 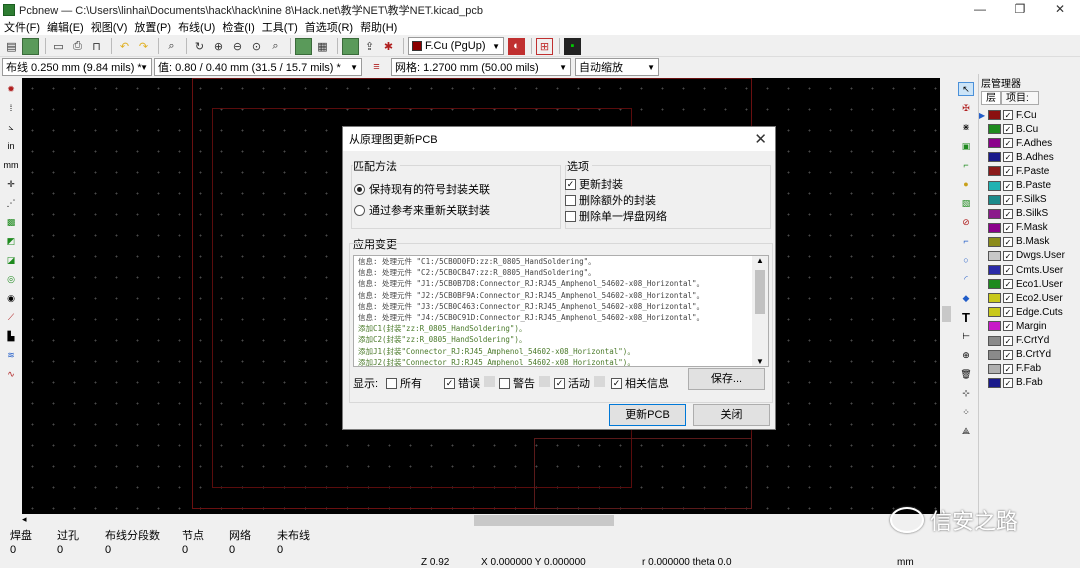 I want to click on horizontal-scrollbar: ◂, so click(x=481, y=520).